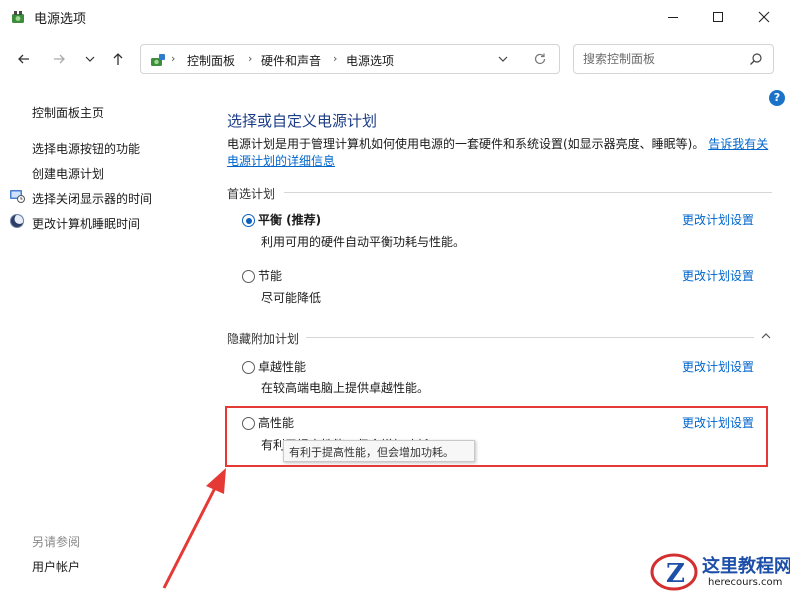  I want to click on radio-power-saver, so click(248, 276).